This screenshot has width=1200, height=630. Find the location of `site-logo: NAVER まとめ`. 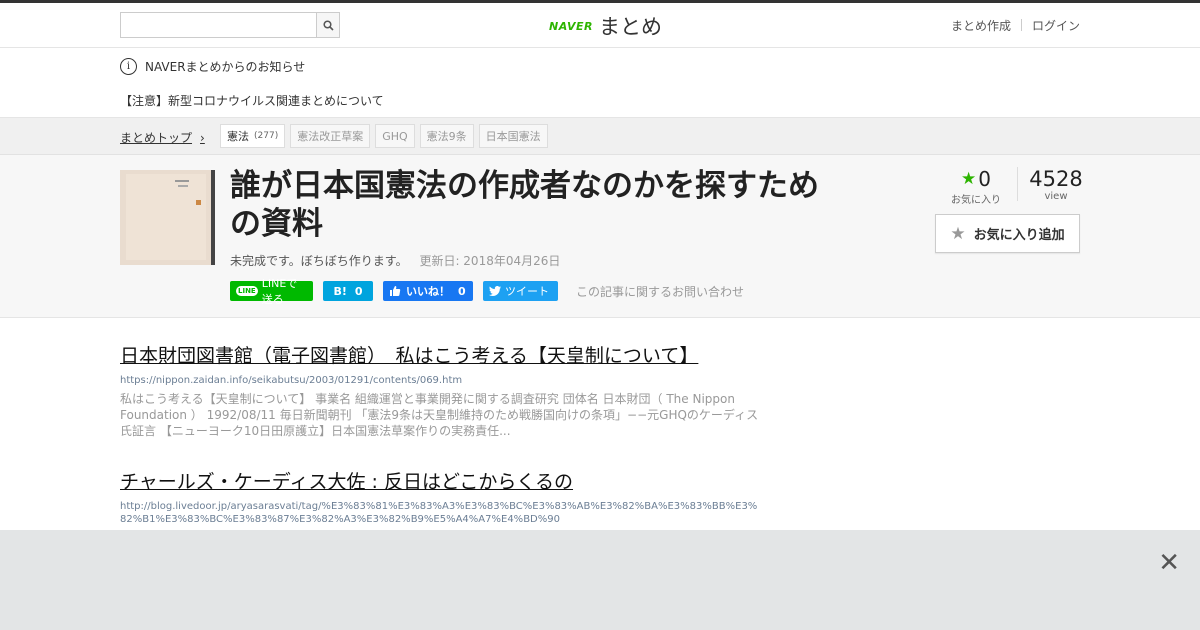

site-logo: NAVER まとめ is located at coordinates (605, 26).